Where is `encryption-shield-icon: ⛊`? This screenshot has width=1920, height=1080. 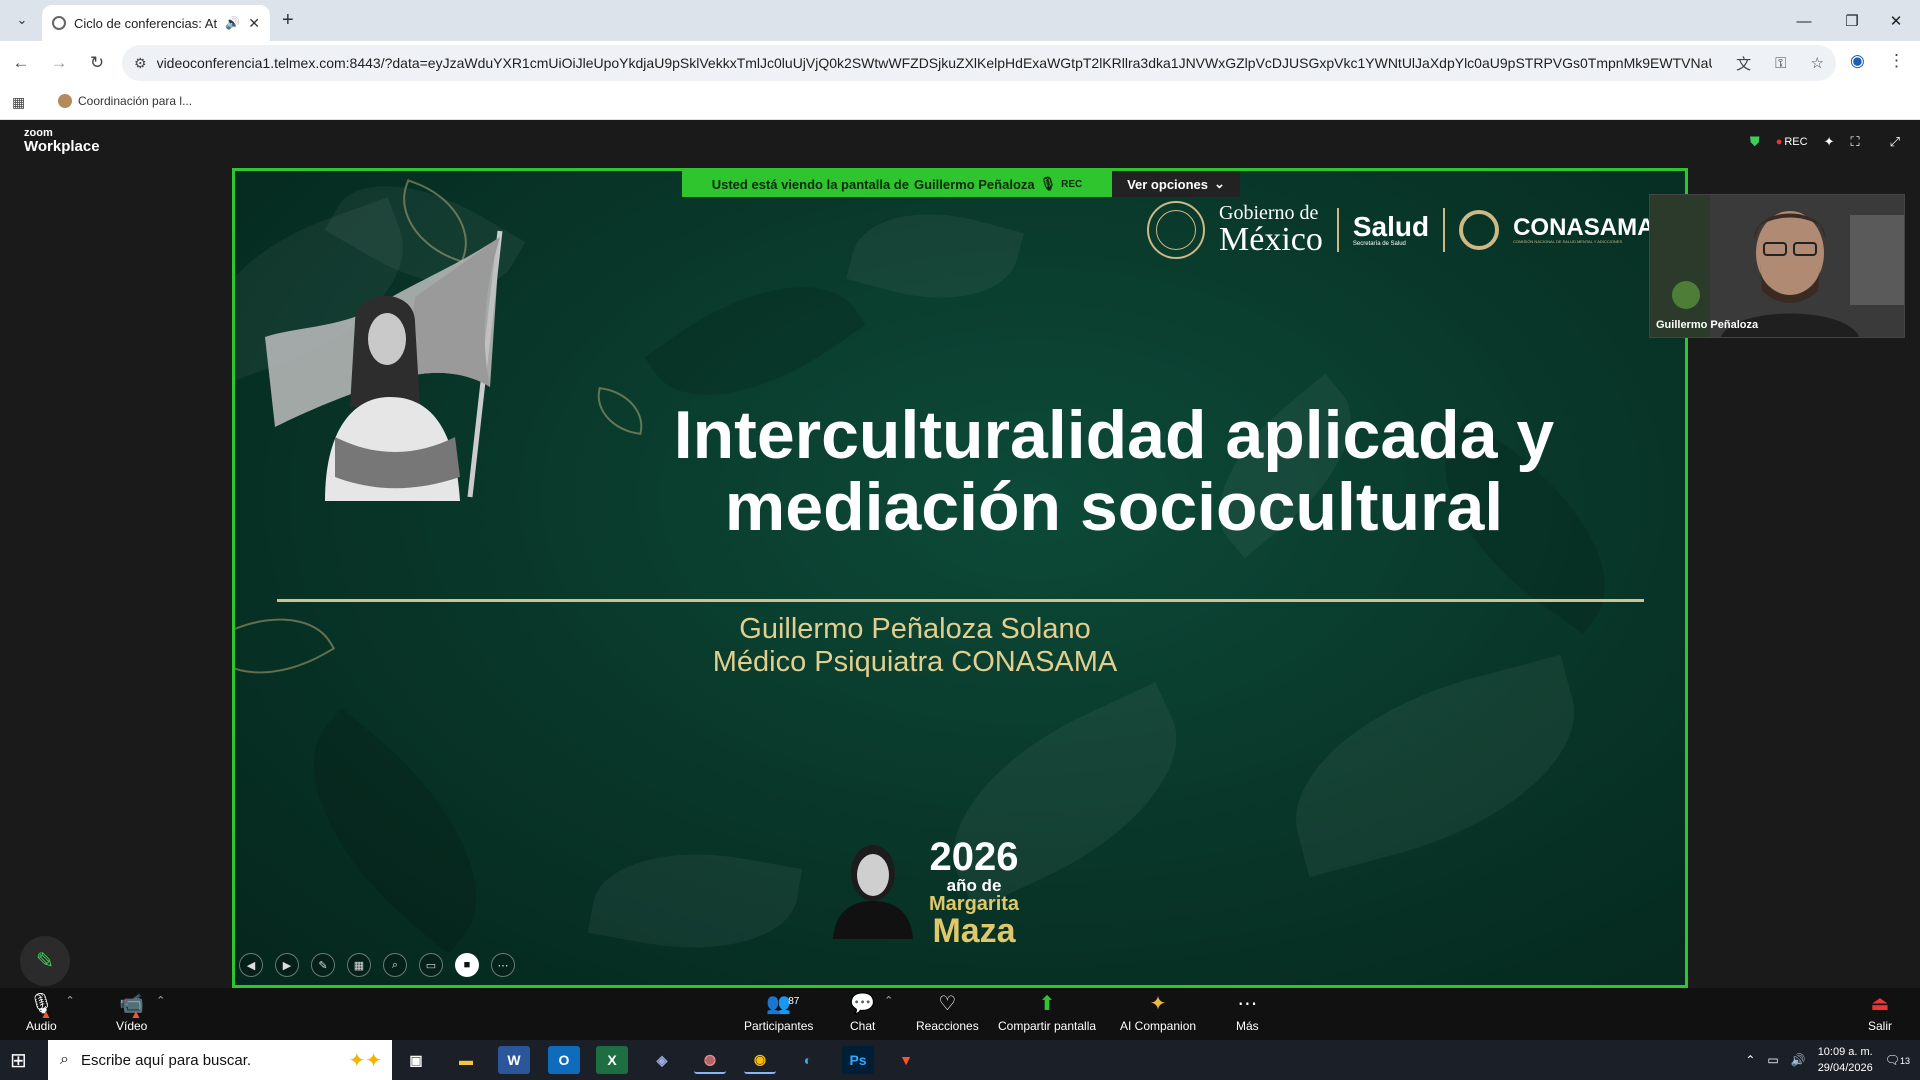 encryption-shield-icon: ⛊ is located at coordinates (1755, 142).